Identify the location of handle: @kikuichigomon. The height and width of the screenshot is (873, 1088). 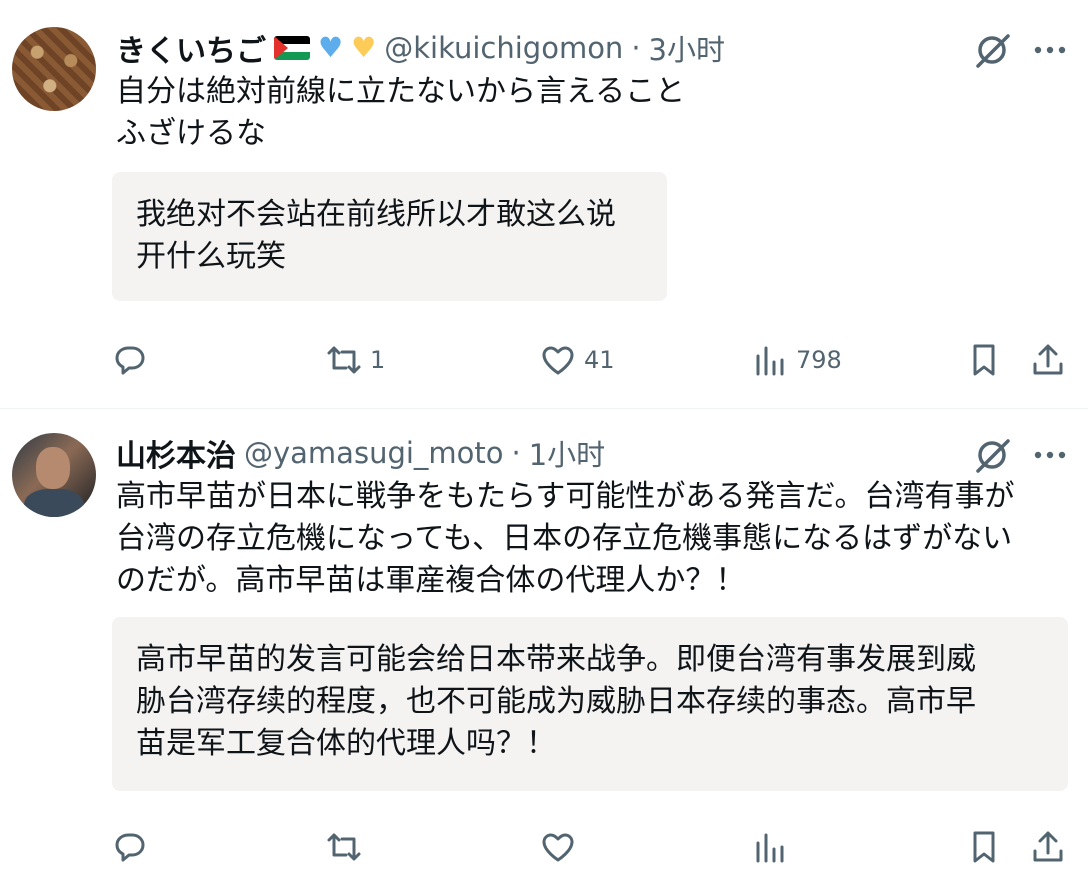
(503, 48).